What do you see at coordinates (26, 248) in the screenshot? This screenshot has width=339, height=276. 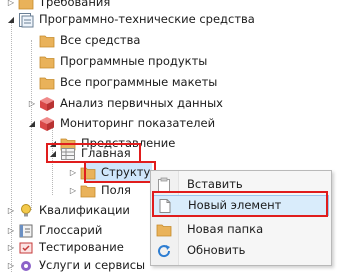 I see `test-icon` at bounding box center [26, 248].